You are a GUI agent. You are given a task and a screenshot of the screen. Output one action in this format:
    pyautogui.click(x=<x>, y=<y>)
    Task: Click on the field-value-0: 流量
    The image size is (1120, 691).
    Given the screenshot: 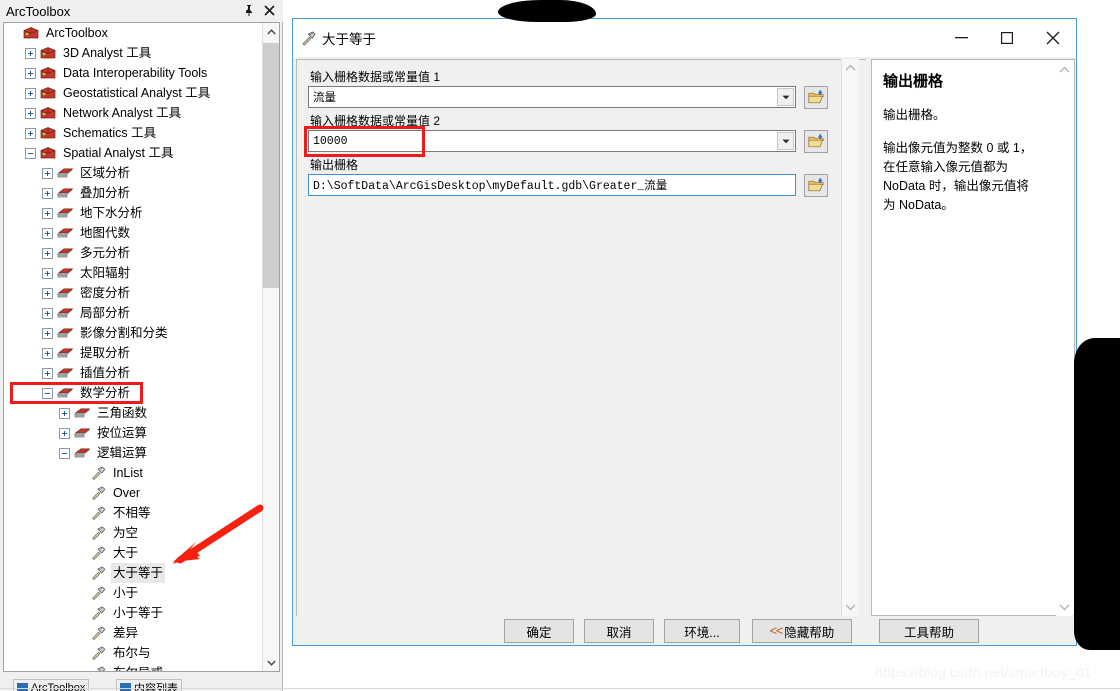 What is the action you would take?
    pyautogui.click(x=324, y=98)
    